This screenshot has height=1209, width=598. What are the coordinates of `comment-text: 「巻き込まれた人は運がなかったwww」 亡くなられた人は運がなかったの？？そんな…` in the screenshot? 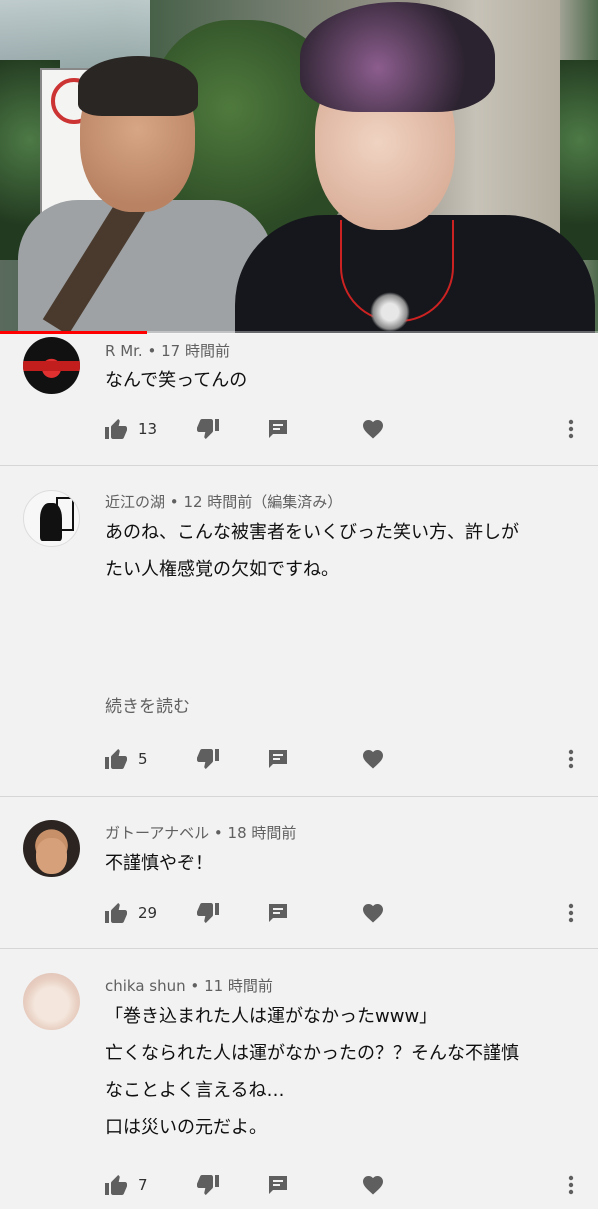 It's located at (312, 1072).